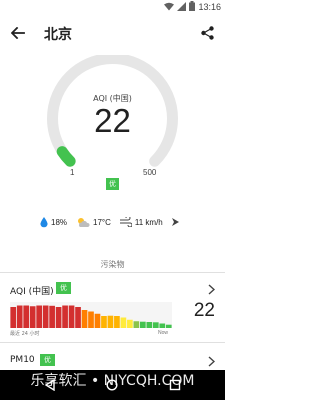 Image resolution: width=320 pixels, height=400 pixels. What do you see at coordinates (112, 264) in the screenshot?
I see `section-title: 污染物` at bounding box center [112, 264].